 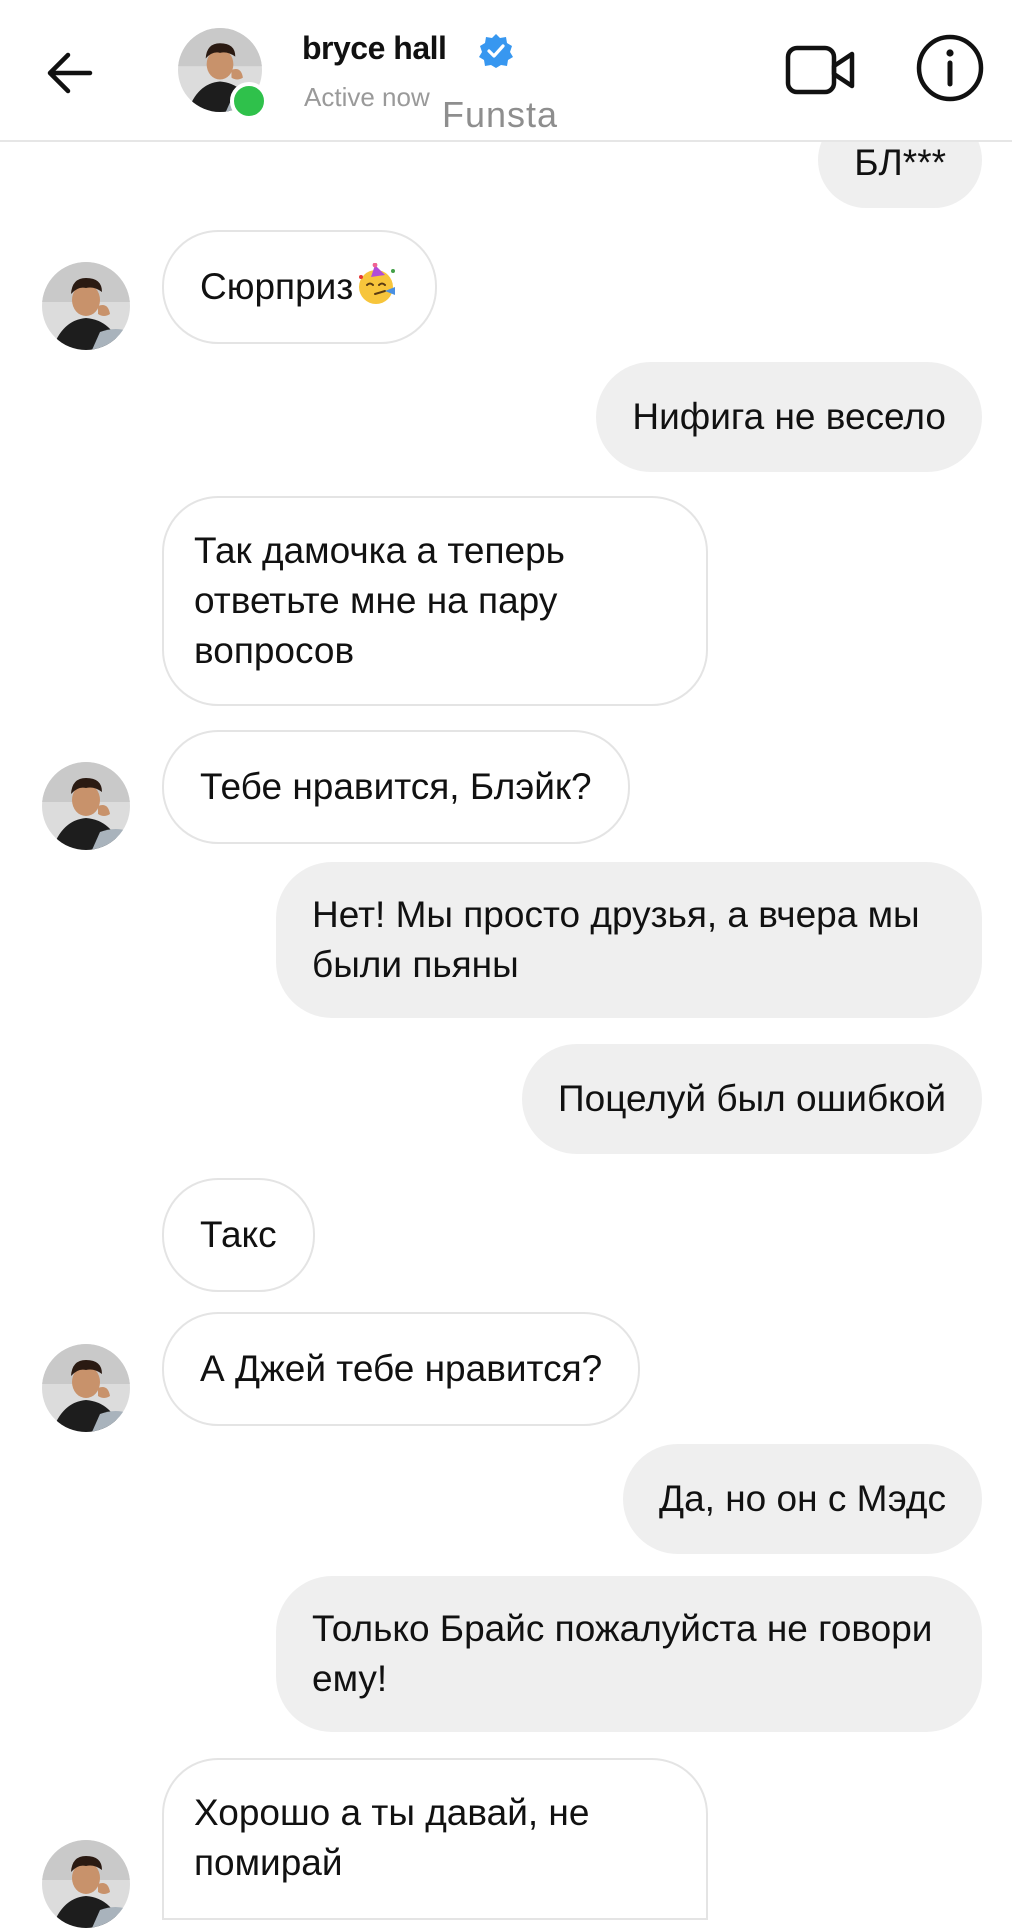 I want to click on incoming-message: Тебе нравится, Блэйк?, so click(x=396, y=787).